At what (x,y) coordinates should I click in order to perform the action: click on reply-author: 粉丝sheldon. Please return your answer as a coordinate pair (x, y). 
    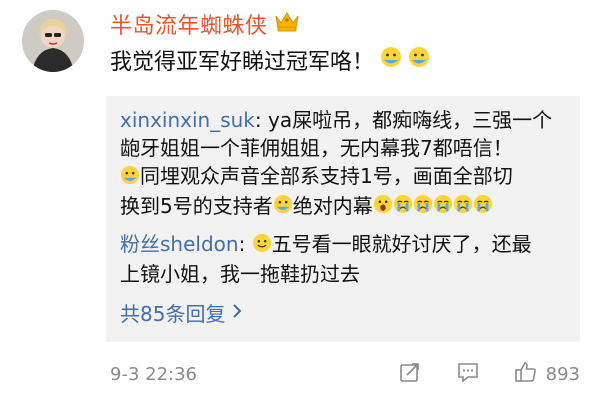
    Looking at the image, I should click on (179, 244).